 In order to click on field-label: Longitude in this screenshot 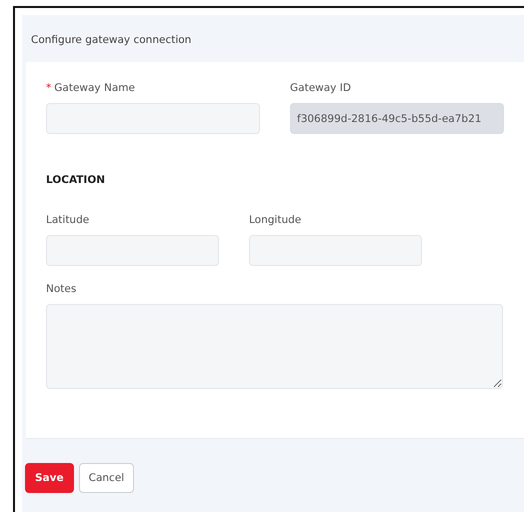, I will do `click(275, 220)`.